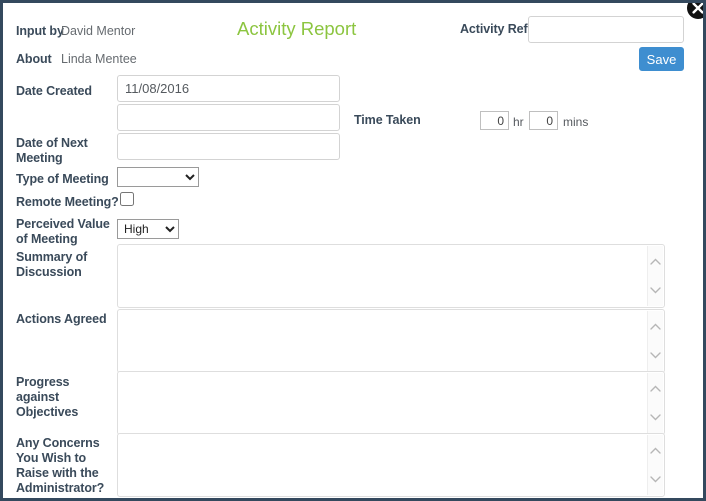 The image size is (706, 501). I want to click on type-of-meeting-select, so click(158, 177).